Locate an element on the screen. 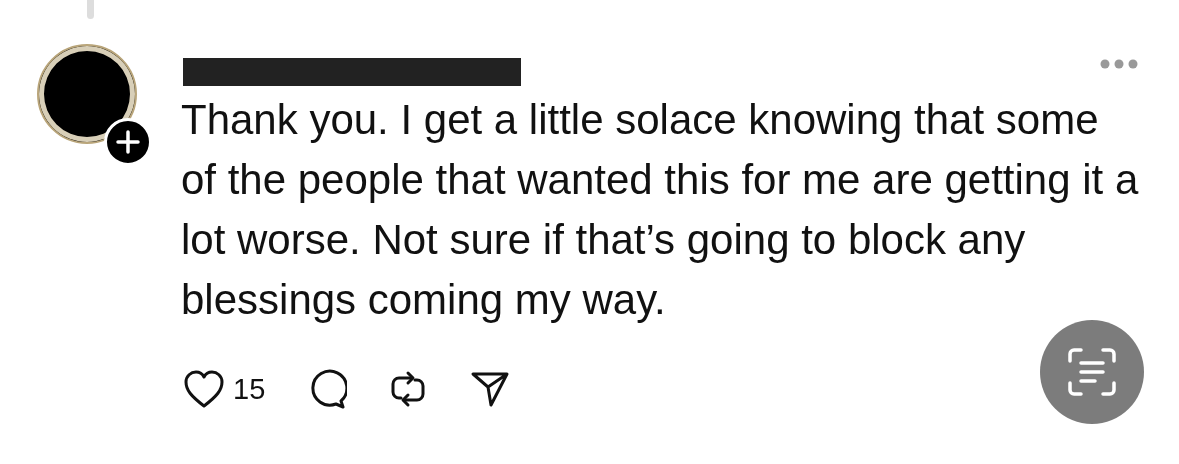 This screenshot has height=464, width=1179. scan-text-icon is located at coordinates (1092, 372).